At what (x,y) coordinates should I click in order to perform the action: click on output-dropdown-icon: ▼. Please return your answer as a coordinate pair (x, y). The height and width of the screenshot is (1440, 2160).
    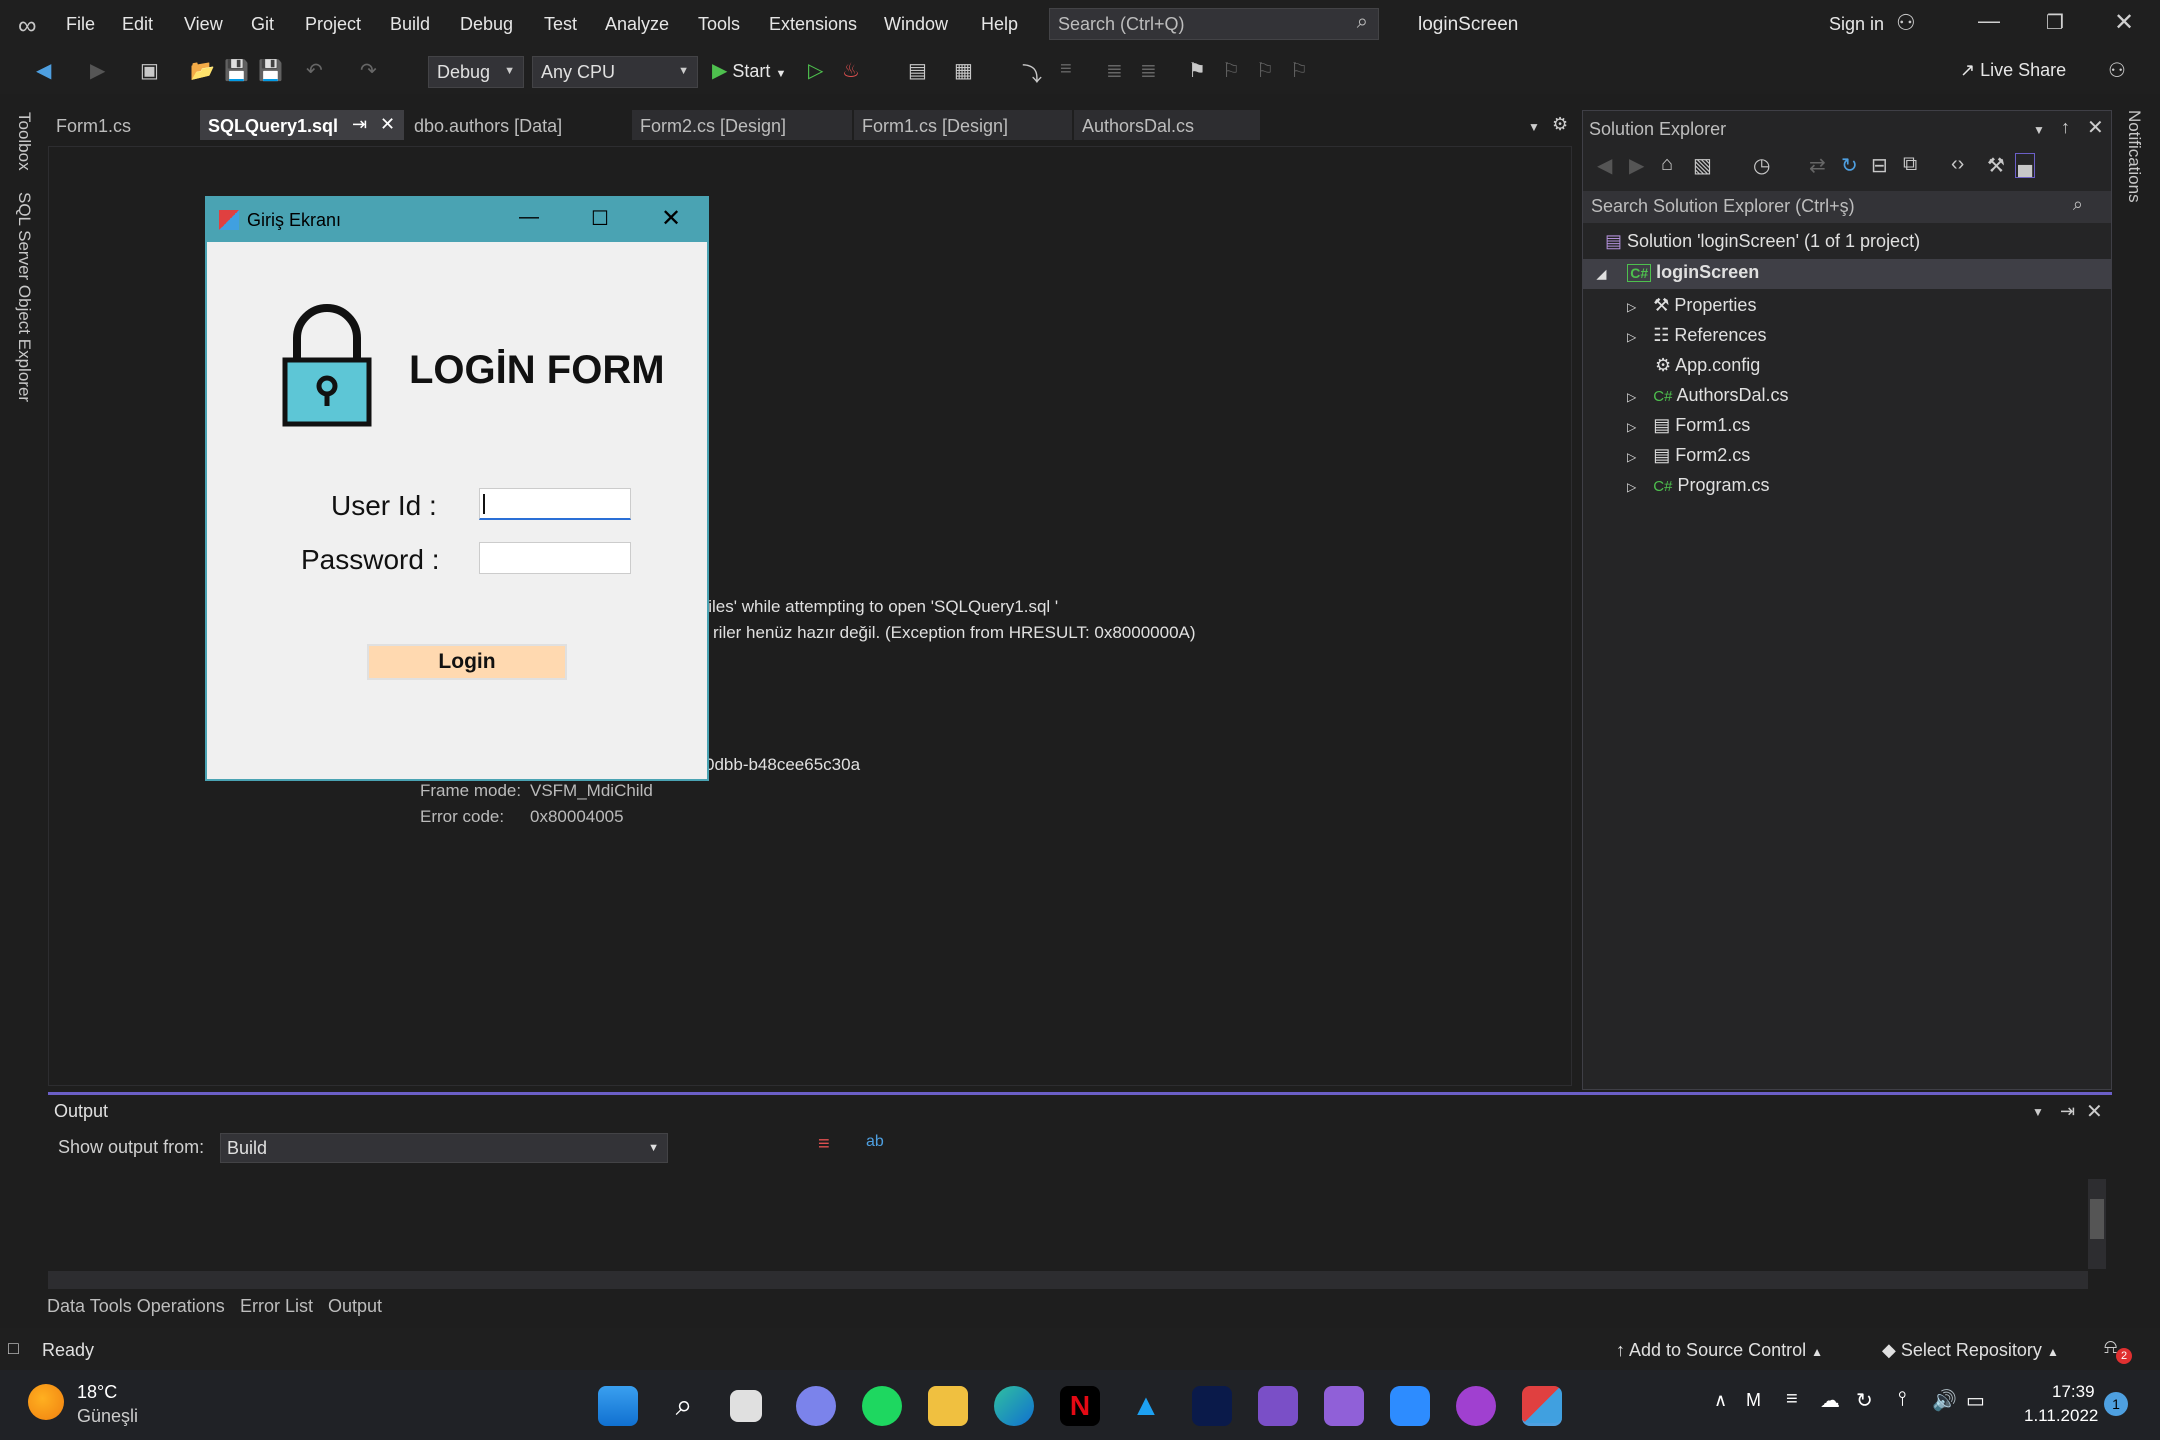
    Looking at the image, I should click on (2038, 1112).